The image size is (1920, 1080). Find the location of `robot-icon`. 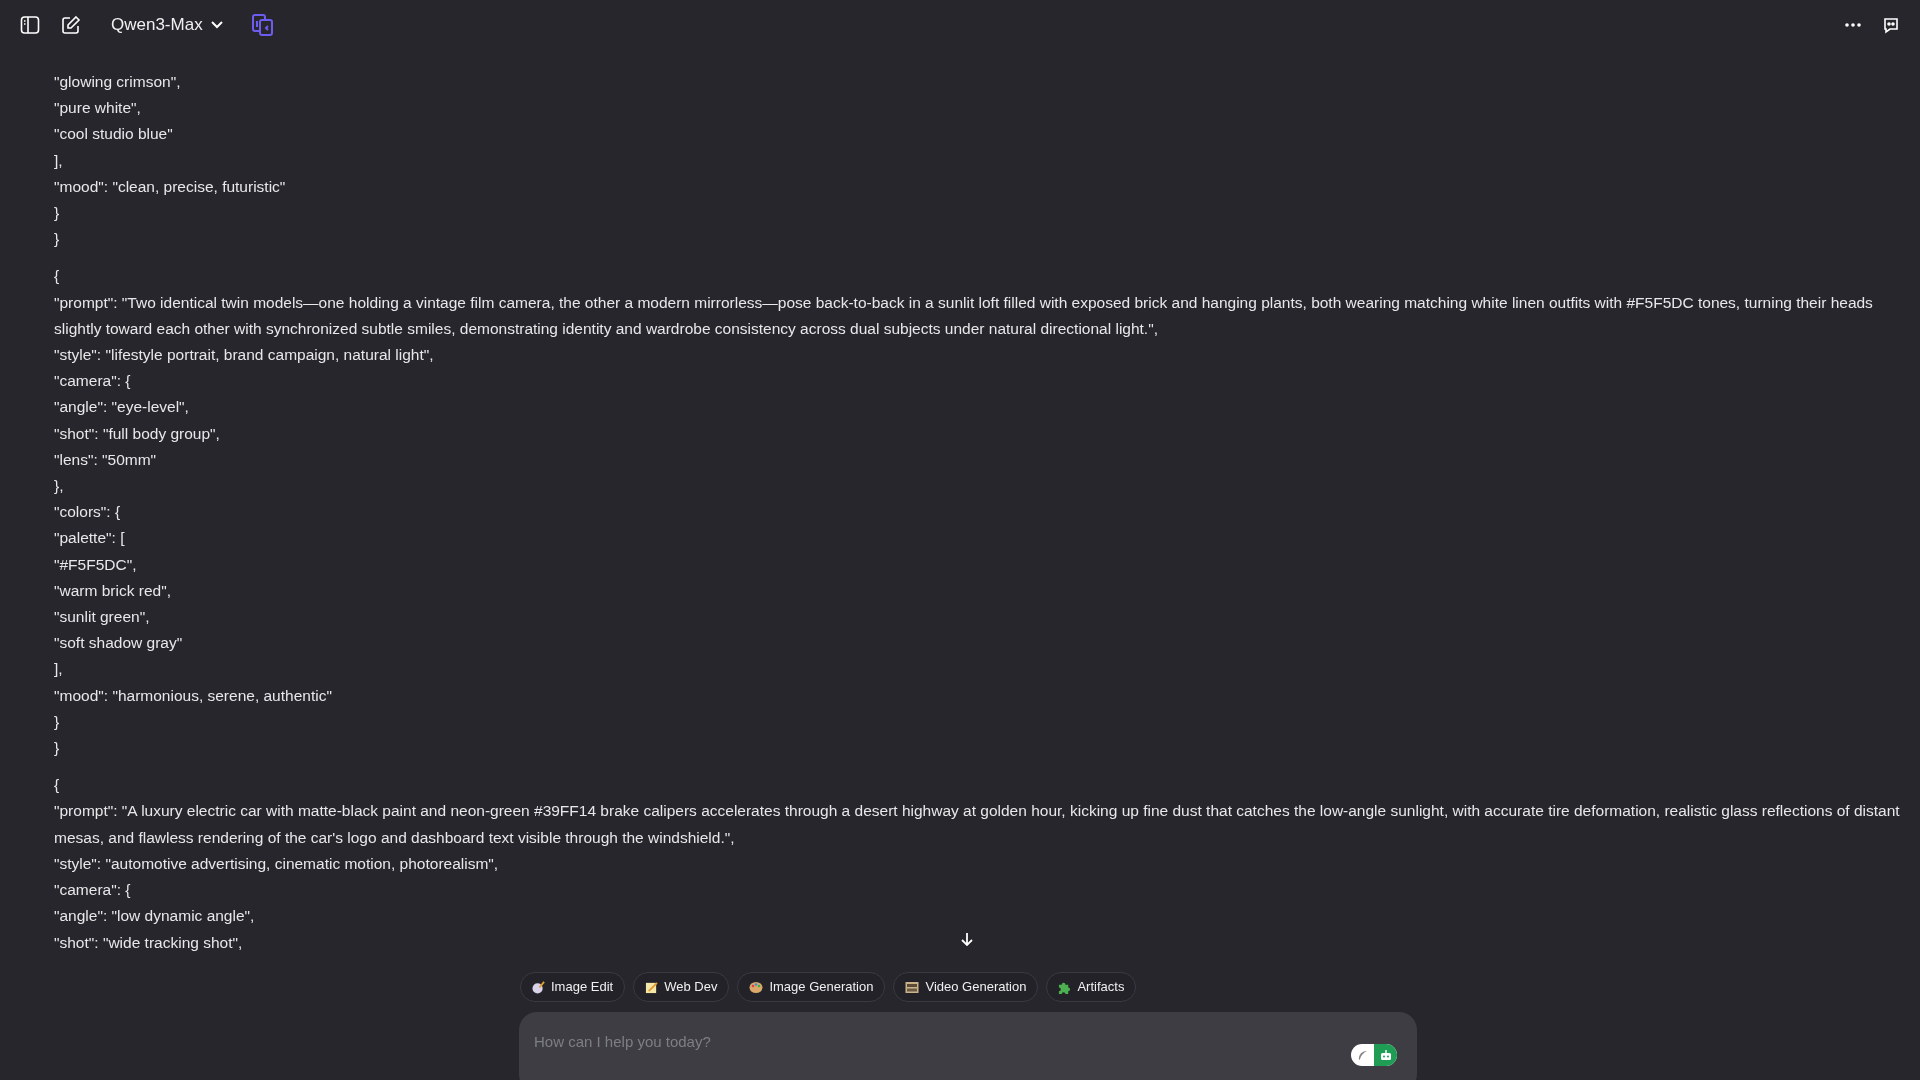

robot-icon is located at coordinates (1385, 1055).